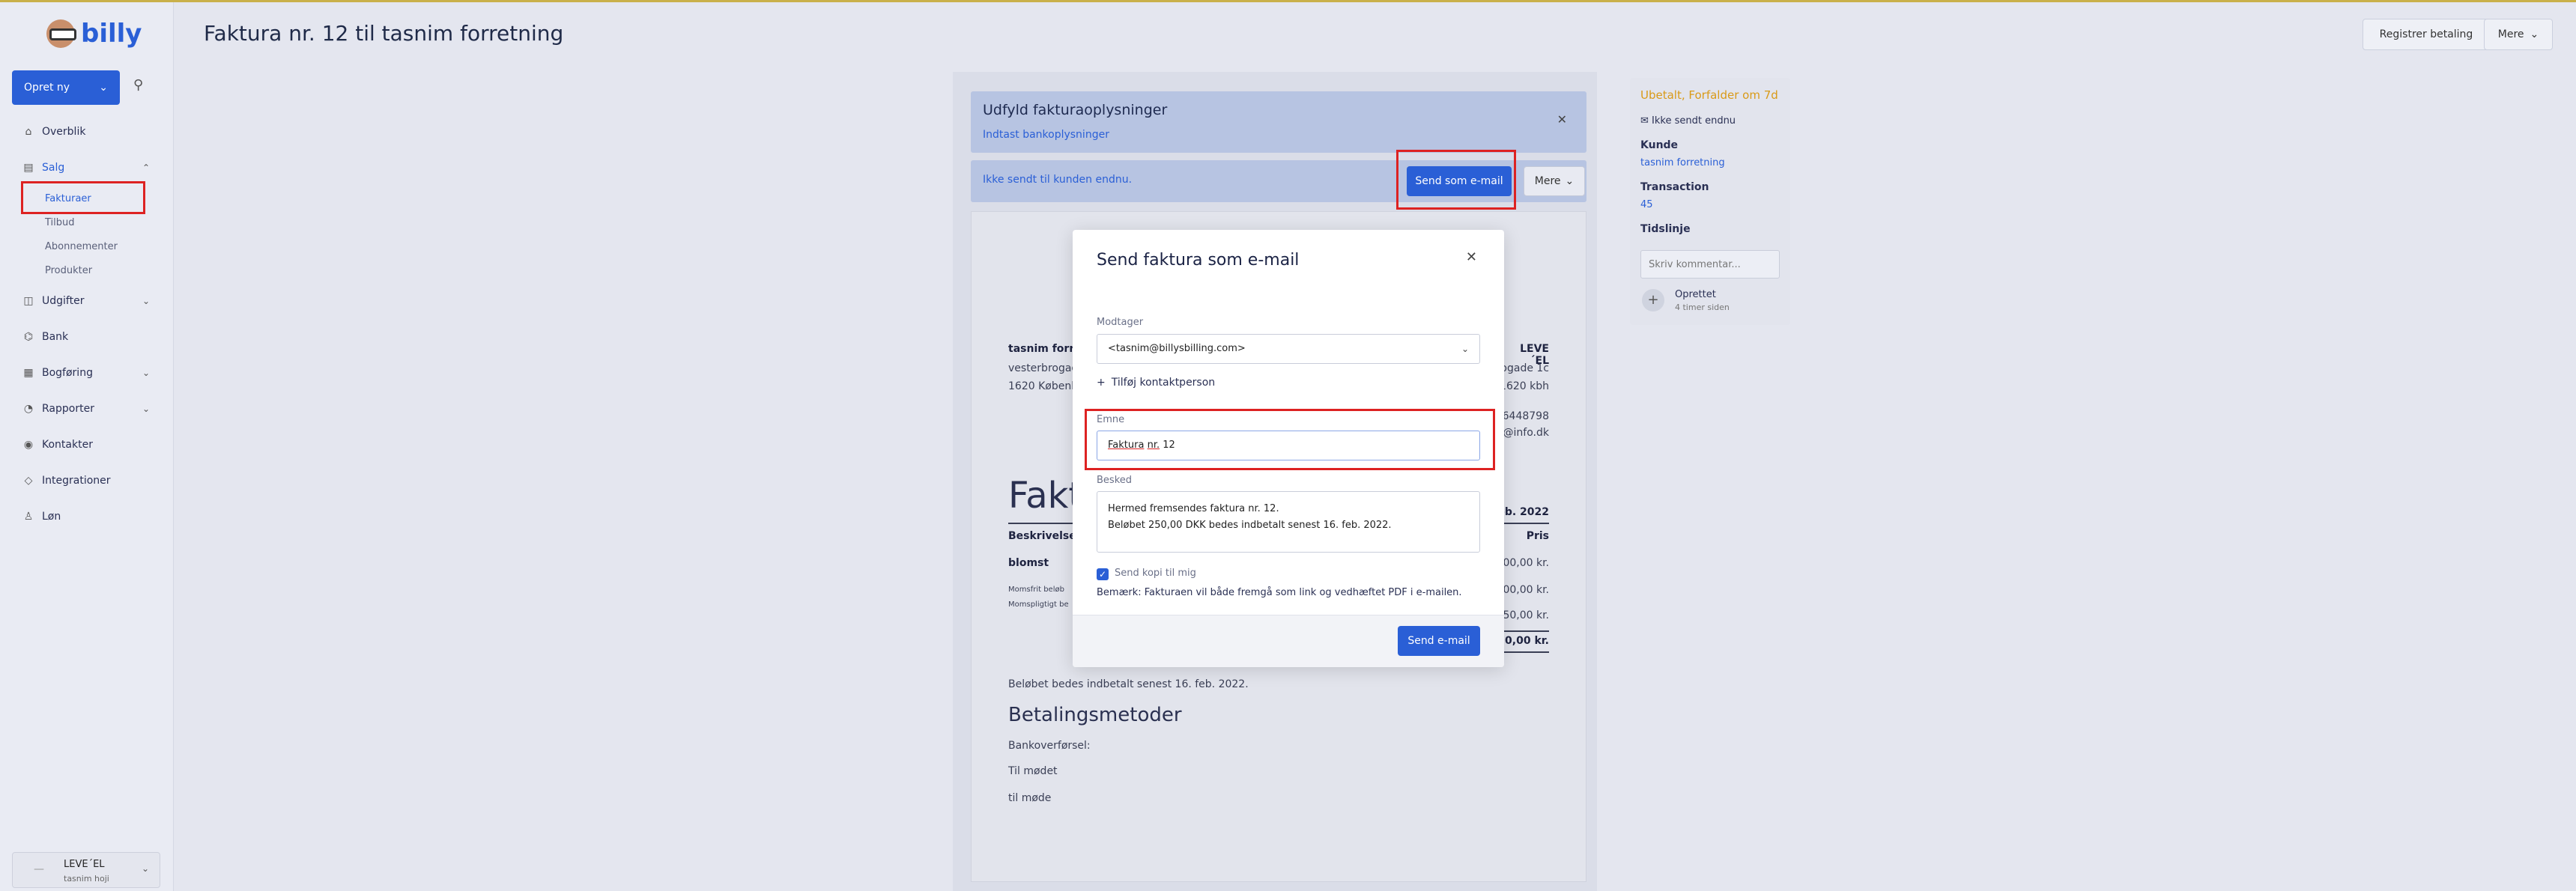  I want to click on invoice-more-button: Mere ⌄, so click(1554, 181).